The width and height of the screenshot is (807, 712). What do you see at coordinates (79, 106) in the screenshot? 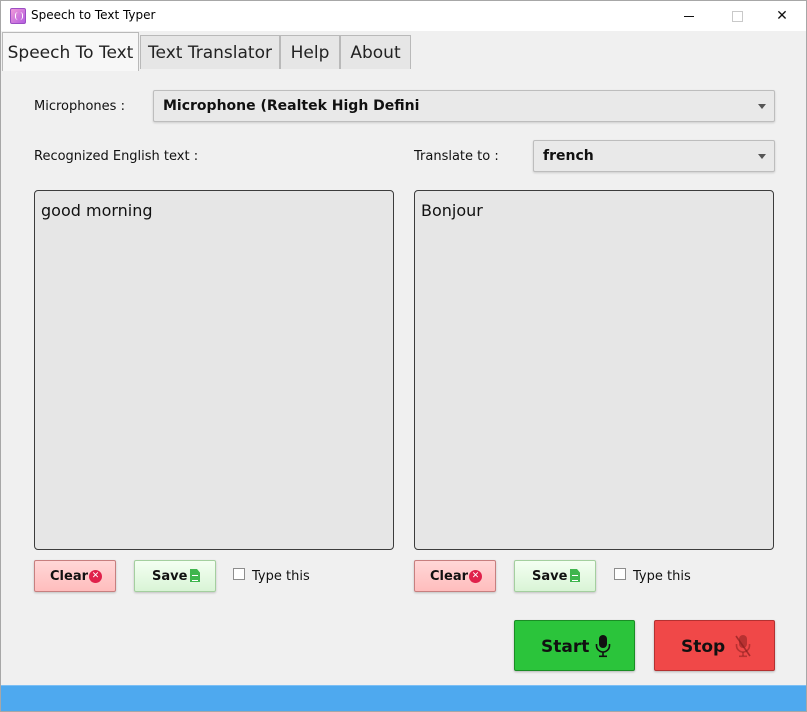
I see `microphones-label: Microphones :` at bounding box center [79, 106].